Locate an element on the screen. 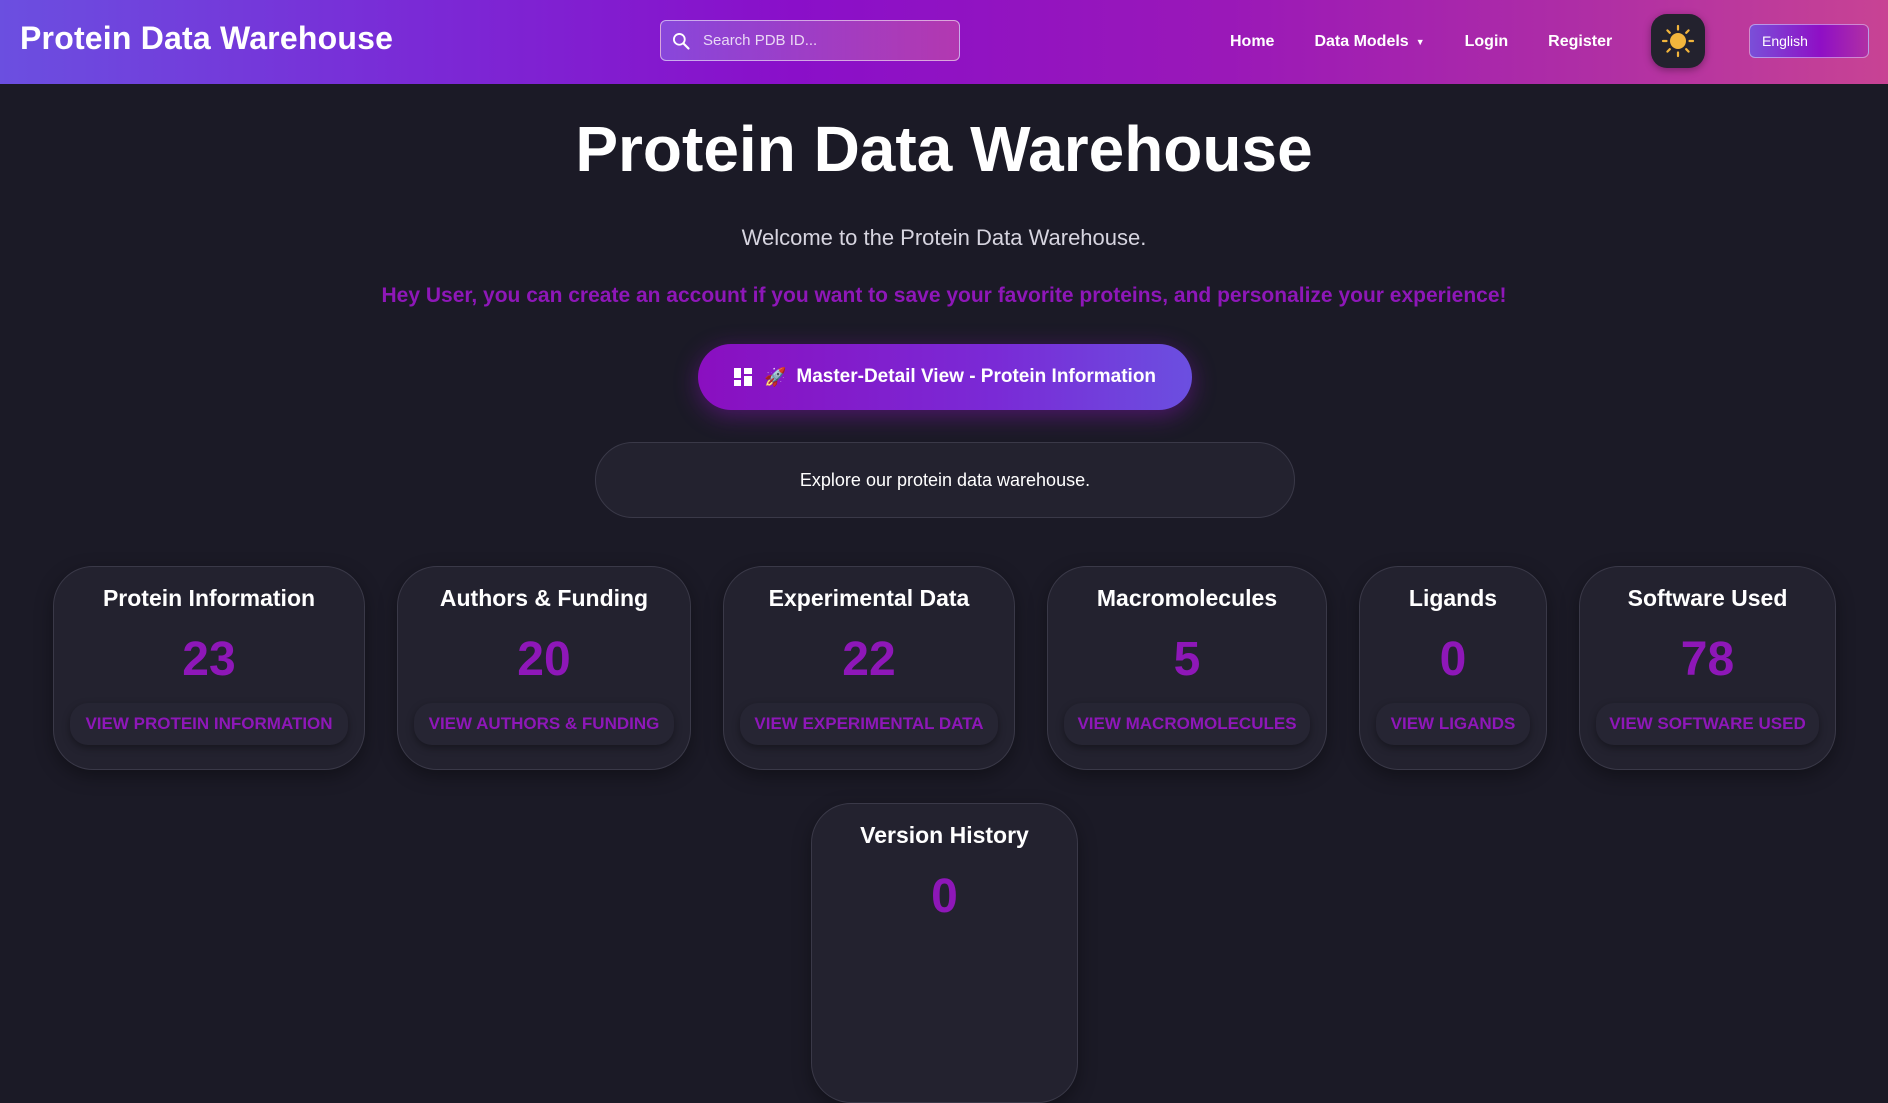 The image size is (1888, 1103). page-title: Protein Data Warehouse is located at coordinates (944, 149).